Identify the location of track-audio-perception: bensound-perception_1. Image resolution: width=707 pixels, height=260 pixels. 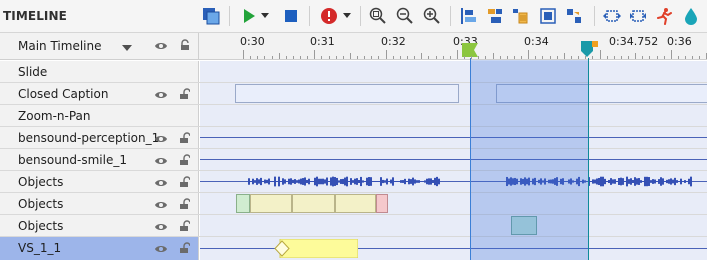
(353, 138).